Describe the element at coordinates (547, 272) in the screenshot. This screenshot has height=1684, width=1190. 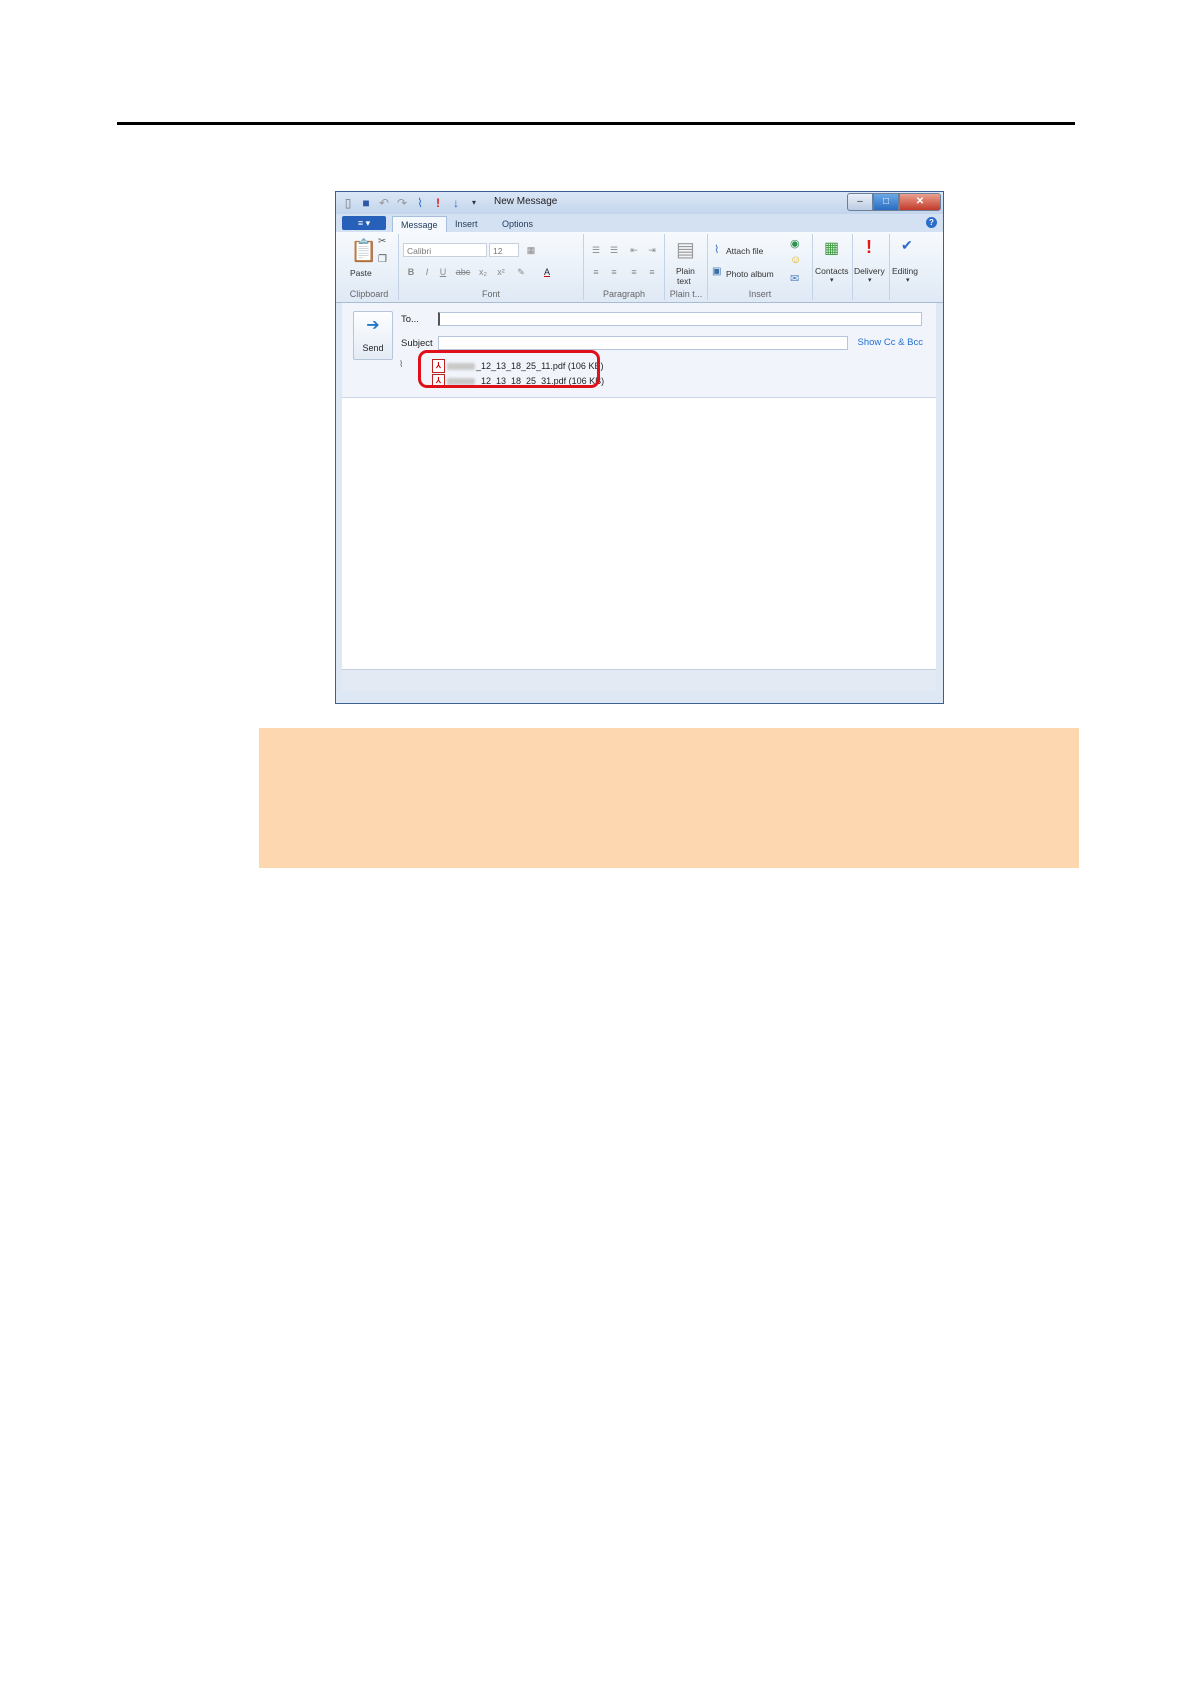
I see `font-color-icon: A` at that location.